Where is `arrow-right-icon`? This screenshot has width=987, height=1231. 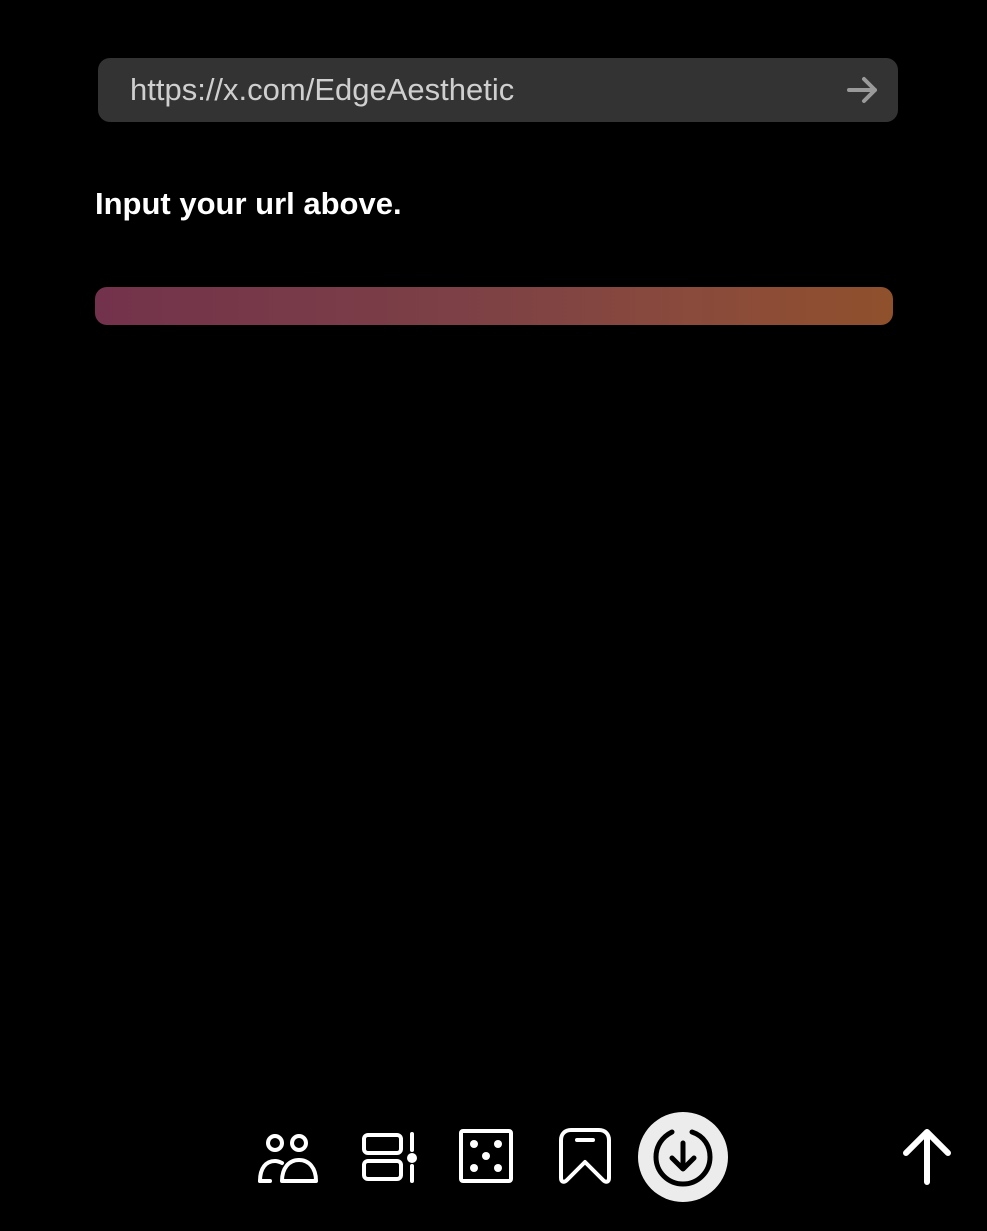 arrow-right-icon is located at coordinates (862, 90).